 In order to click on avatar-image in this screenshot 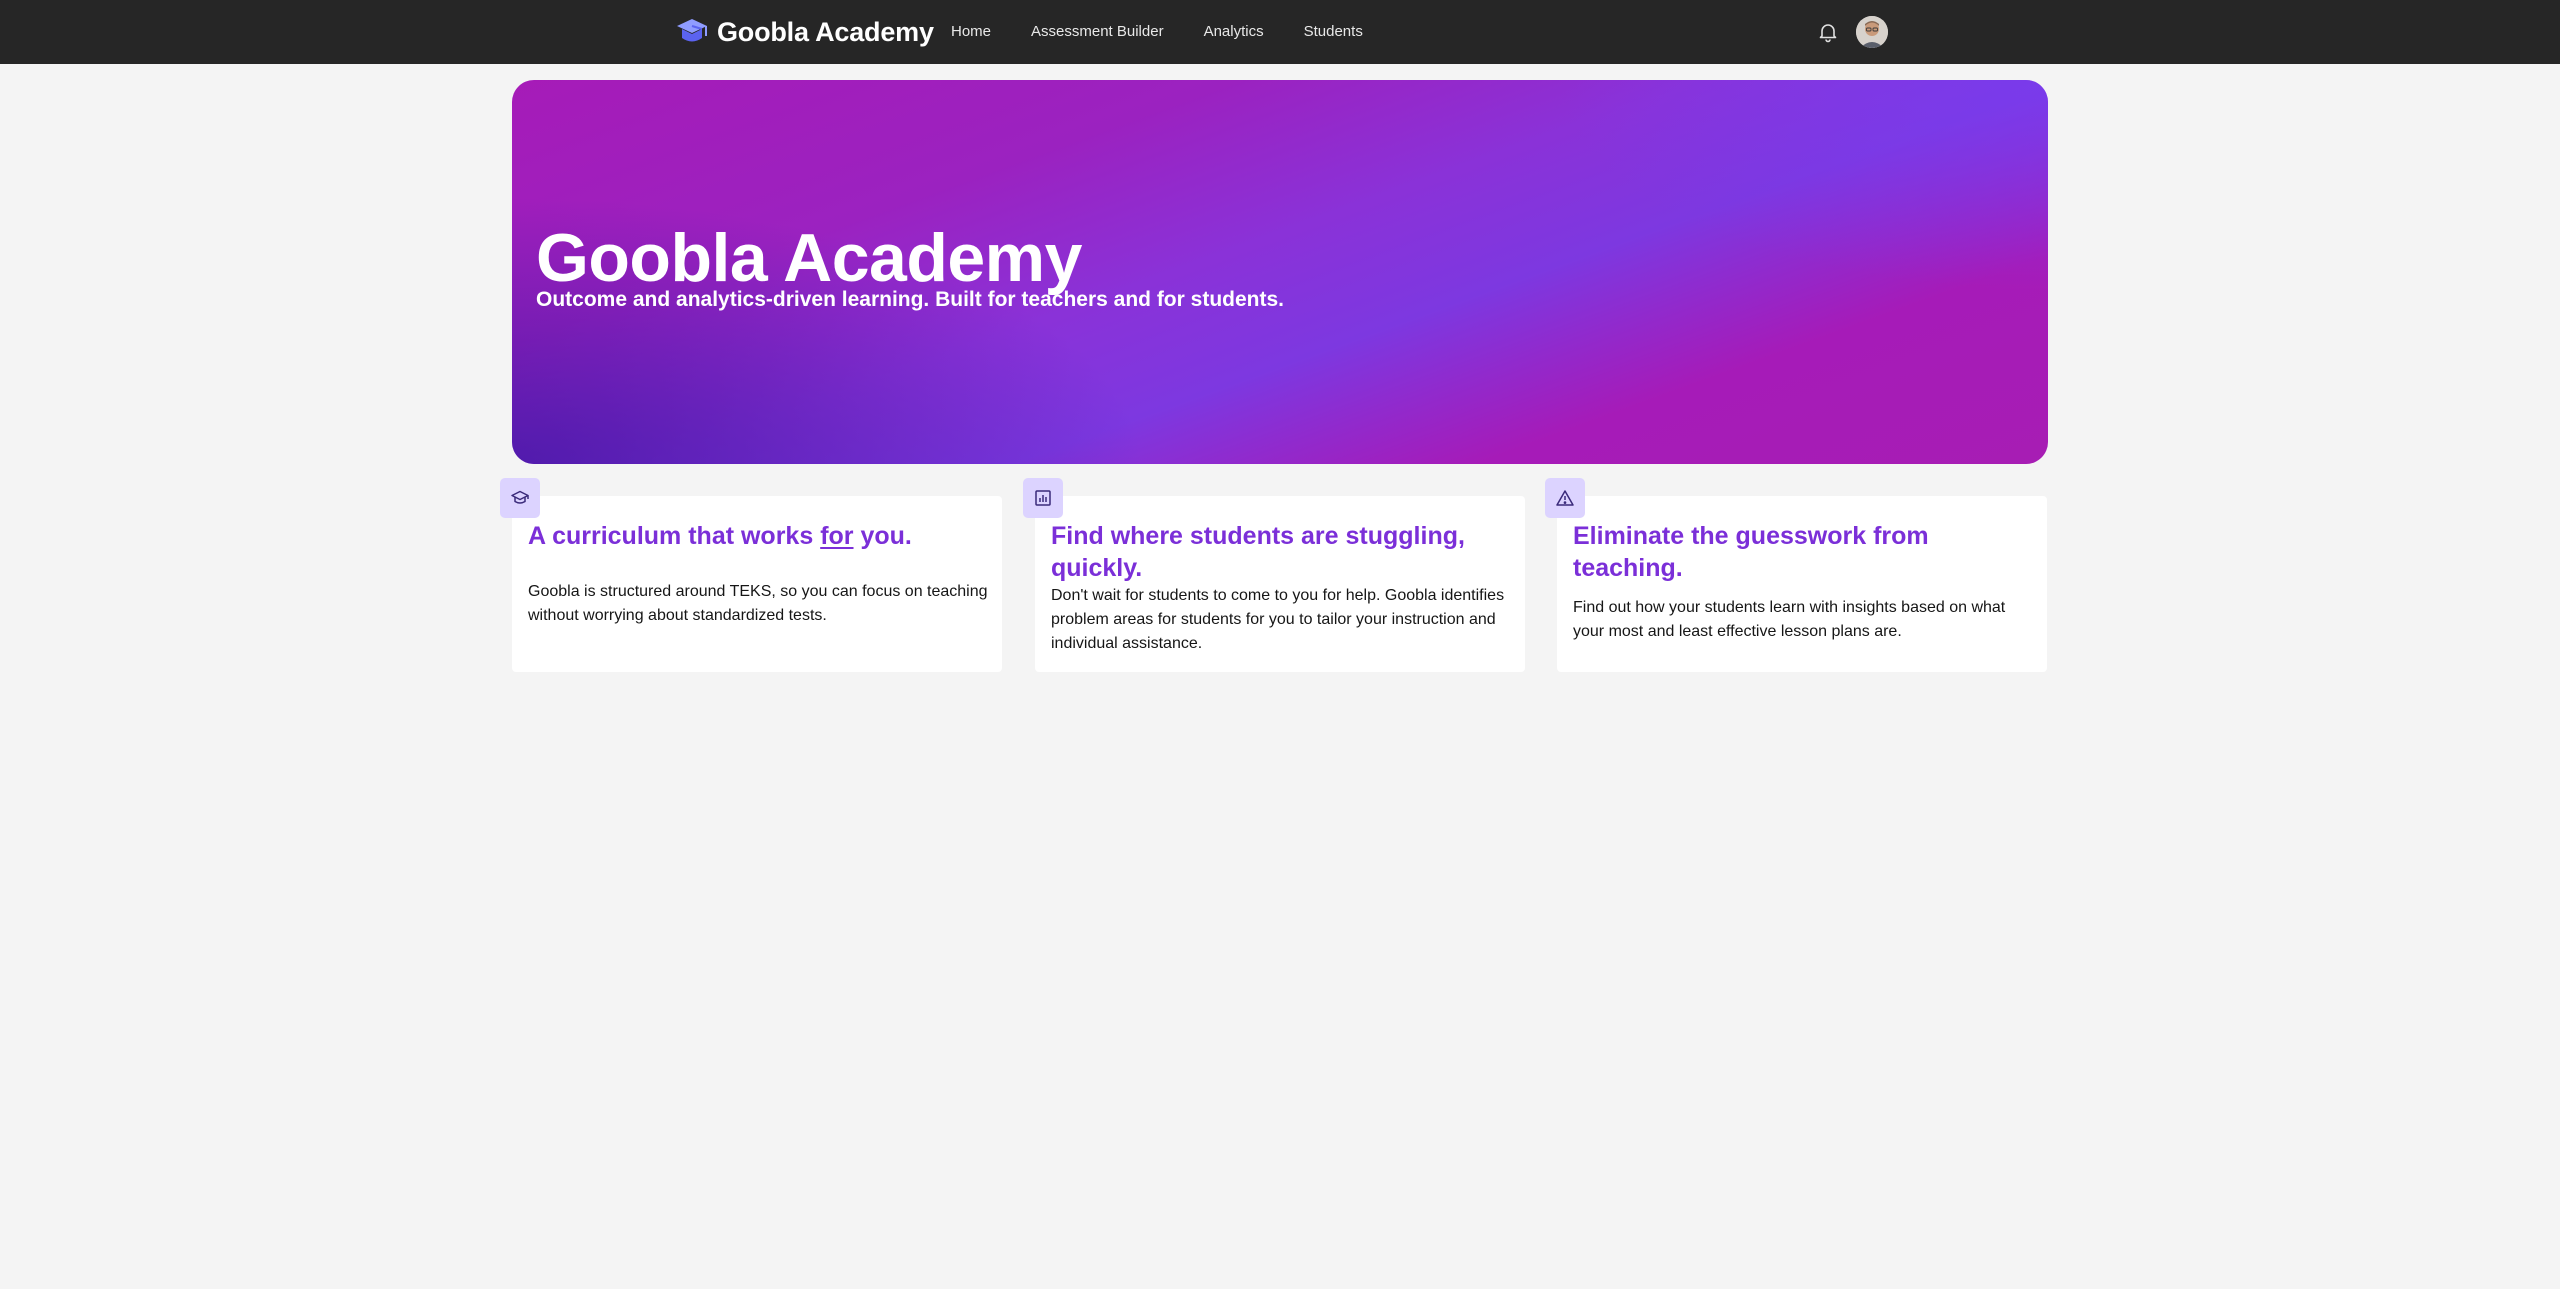, I will do `click(1872, 32)`.